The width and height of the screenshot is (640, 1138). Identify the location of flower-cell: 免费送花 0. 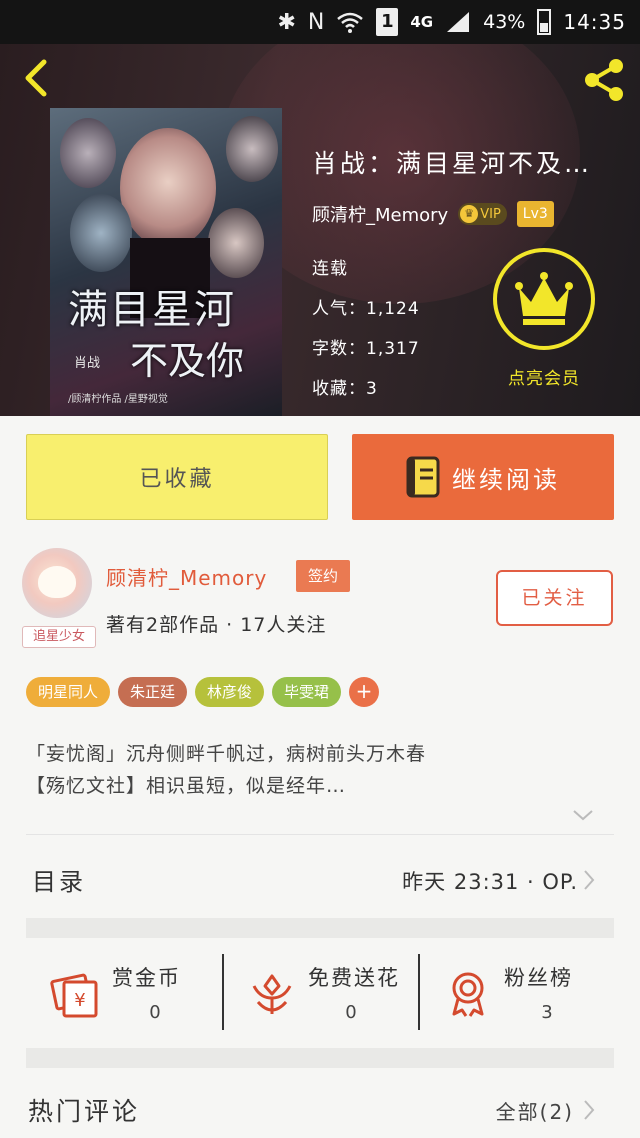
(320, 994).